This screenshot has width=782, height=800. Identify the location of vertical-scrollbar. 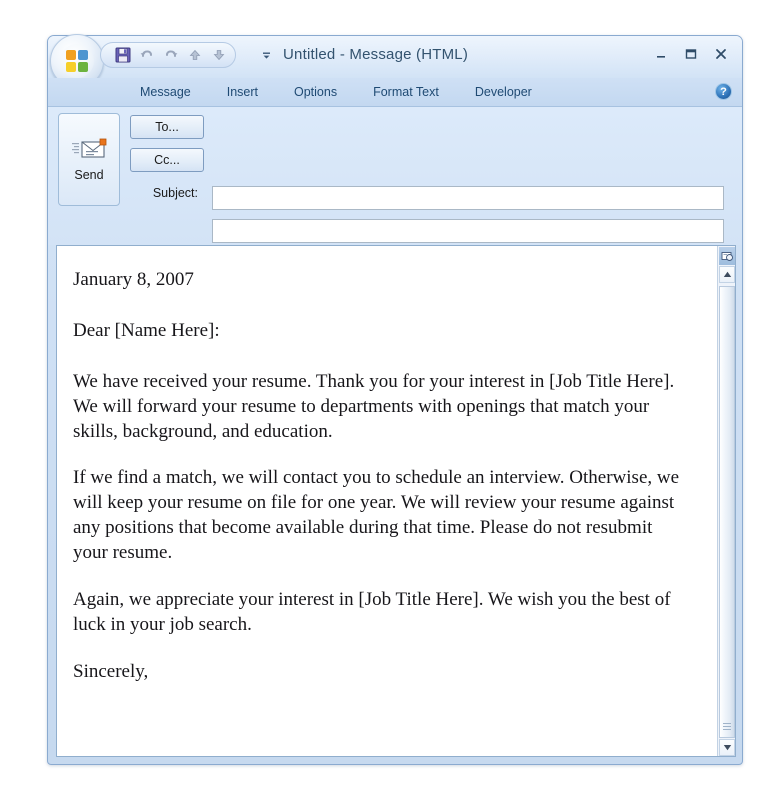
(726, 501).